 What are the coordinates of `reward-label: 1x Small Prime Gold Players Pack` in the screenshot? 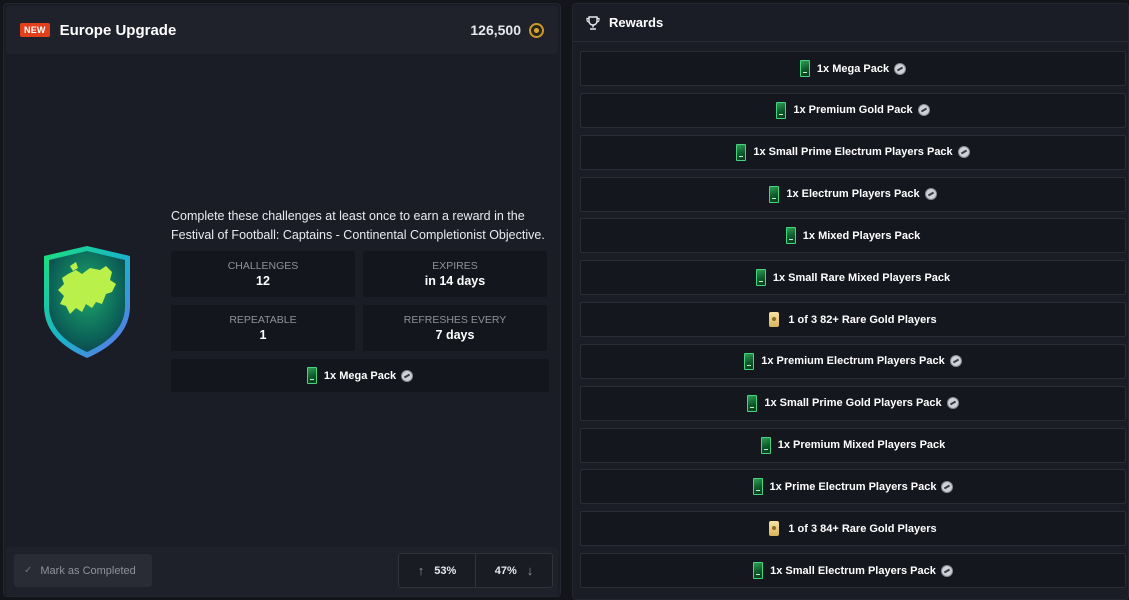 It's located at (853, 403).